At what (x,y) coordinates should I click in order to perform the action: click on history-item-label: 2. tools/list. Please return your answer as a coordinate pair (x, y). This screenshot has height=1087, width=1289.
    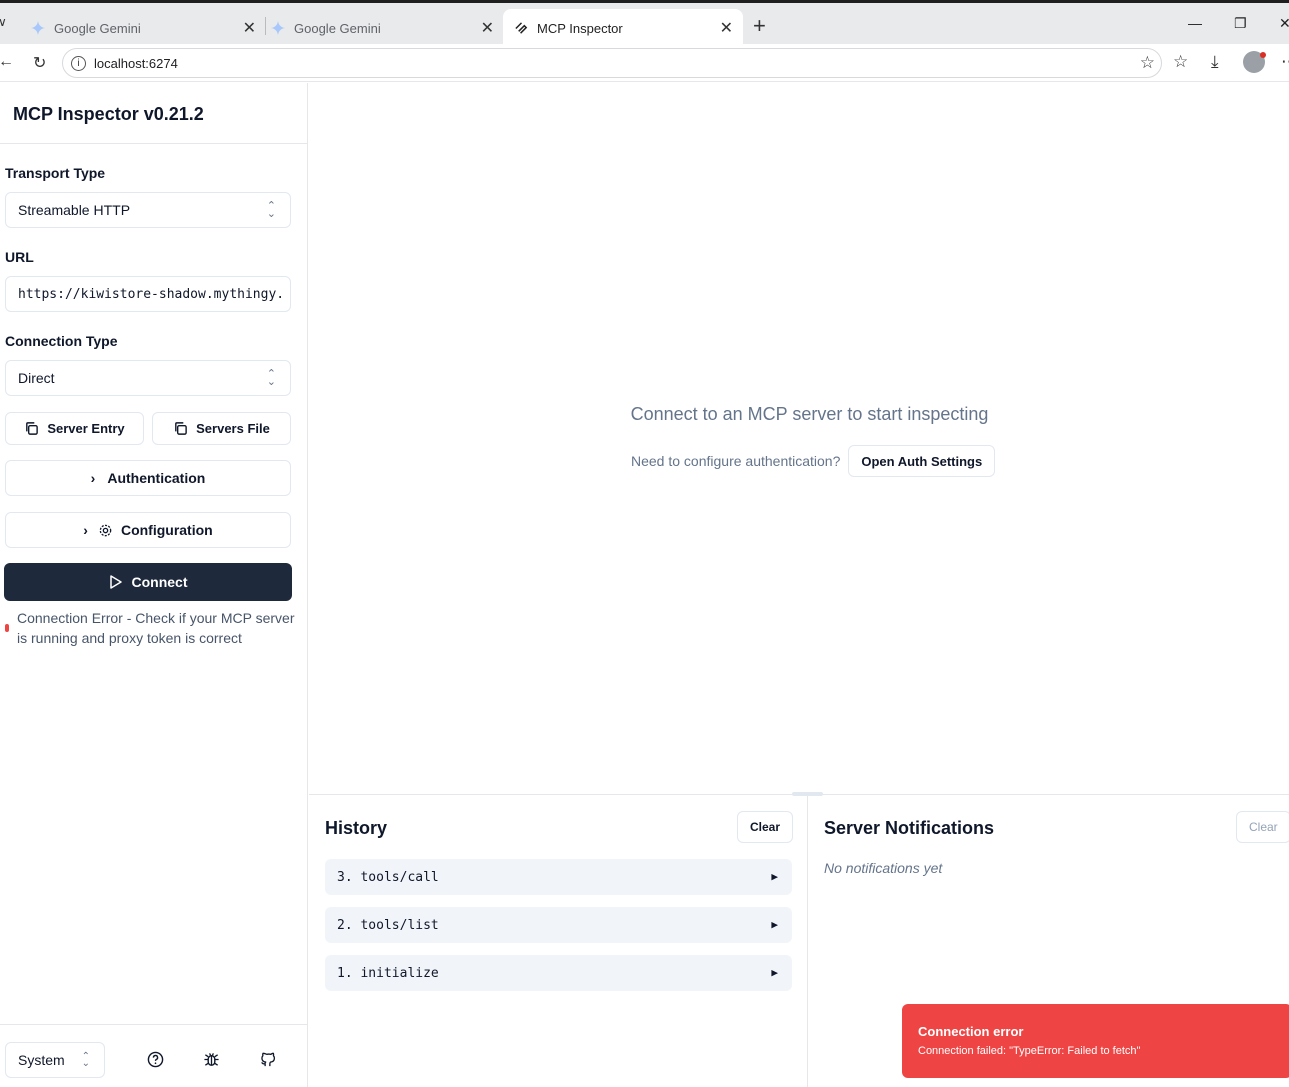
    Looking at the image, I should click on (388, 925).